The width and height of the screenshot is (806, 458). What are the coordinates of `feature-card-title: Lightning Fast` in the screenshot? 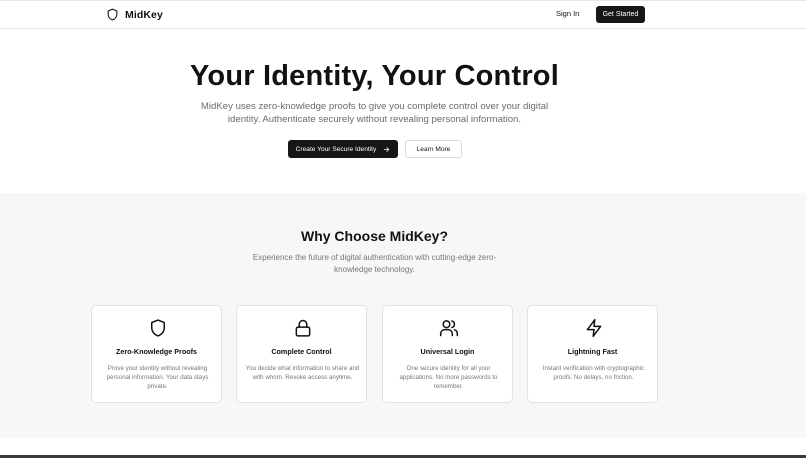 It's located at (592, 351).